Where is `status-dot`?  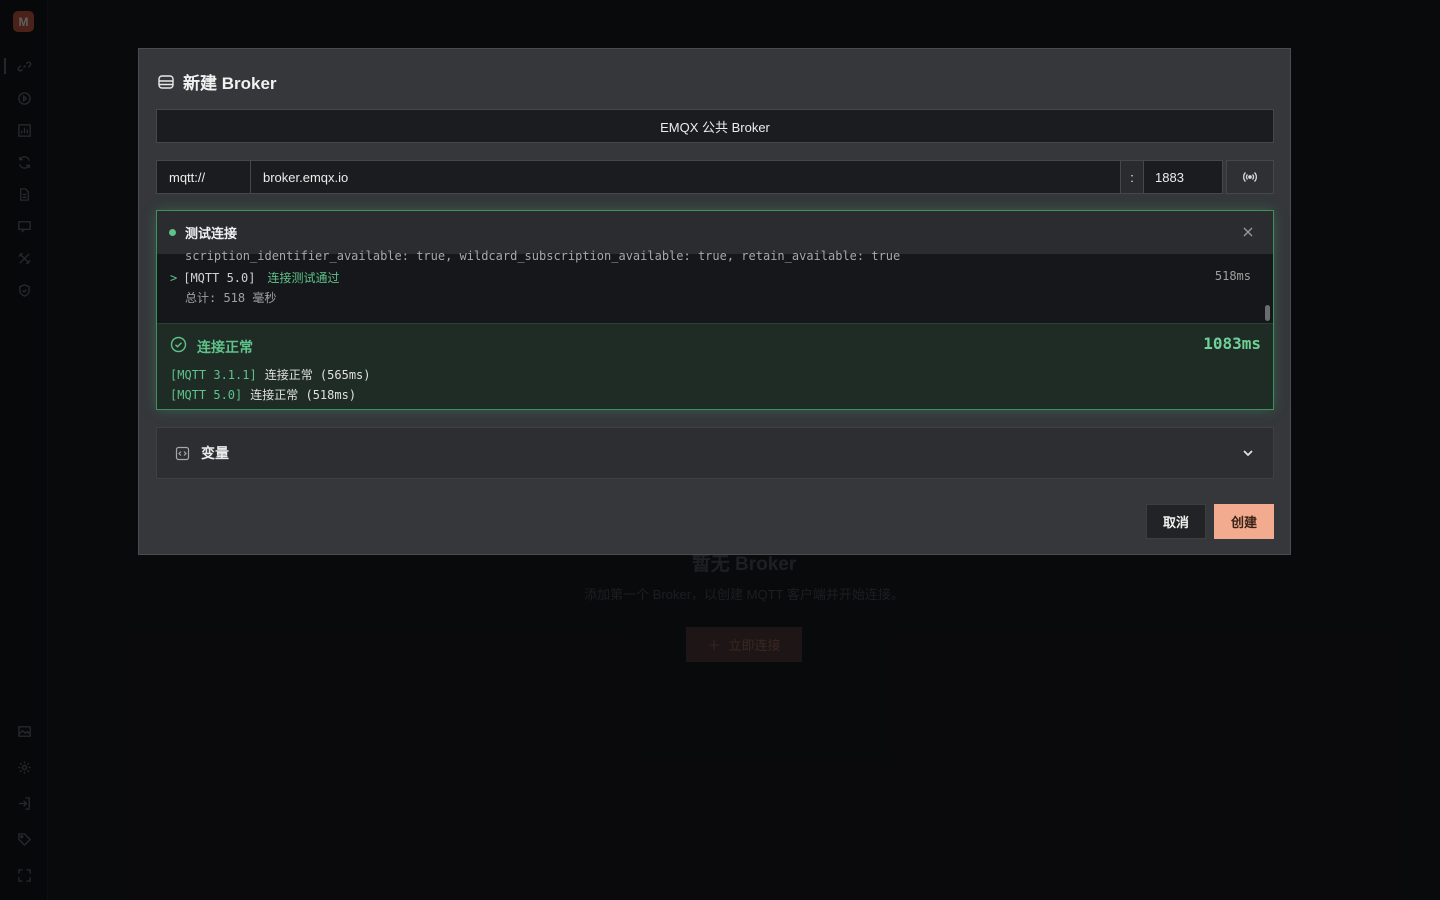 status-dot is located at coordinates (172, 232).